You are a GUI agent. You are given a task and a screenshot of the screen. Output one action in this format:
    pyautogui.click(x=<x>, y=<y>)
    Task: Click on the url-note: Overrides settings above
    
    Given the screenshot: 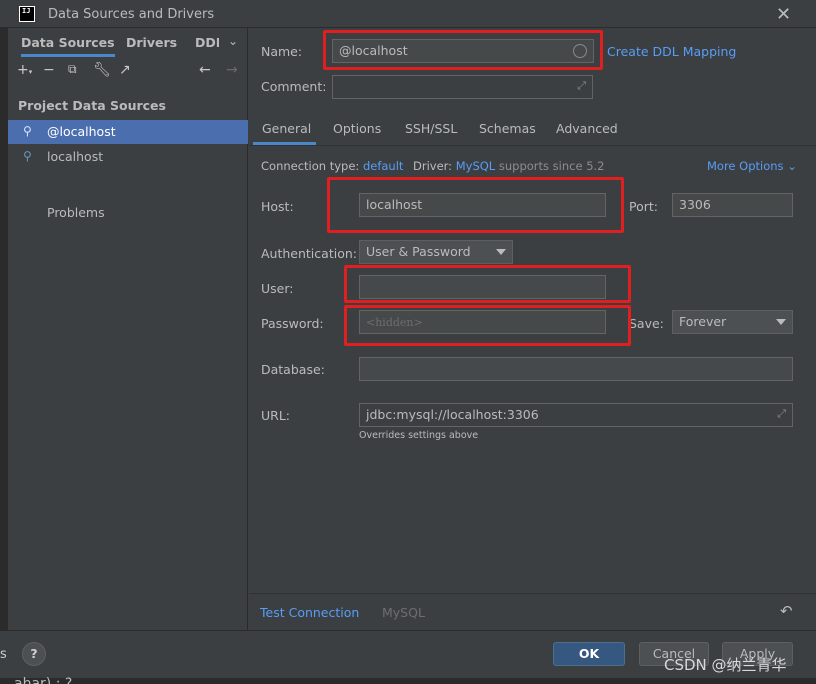 What is the action you would take?
    pyautogui.click(x=419, y=435)
    